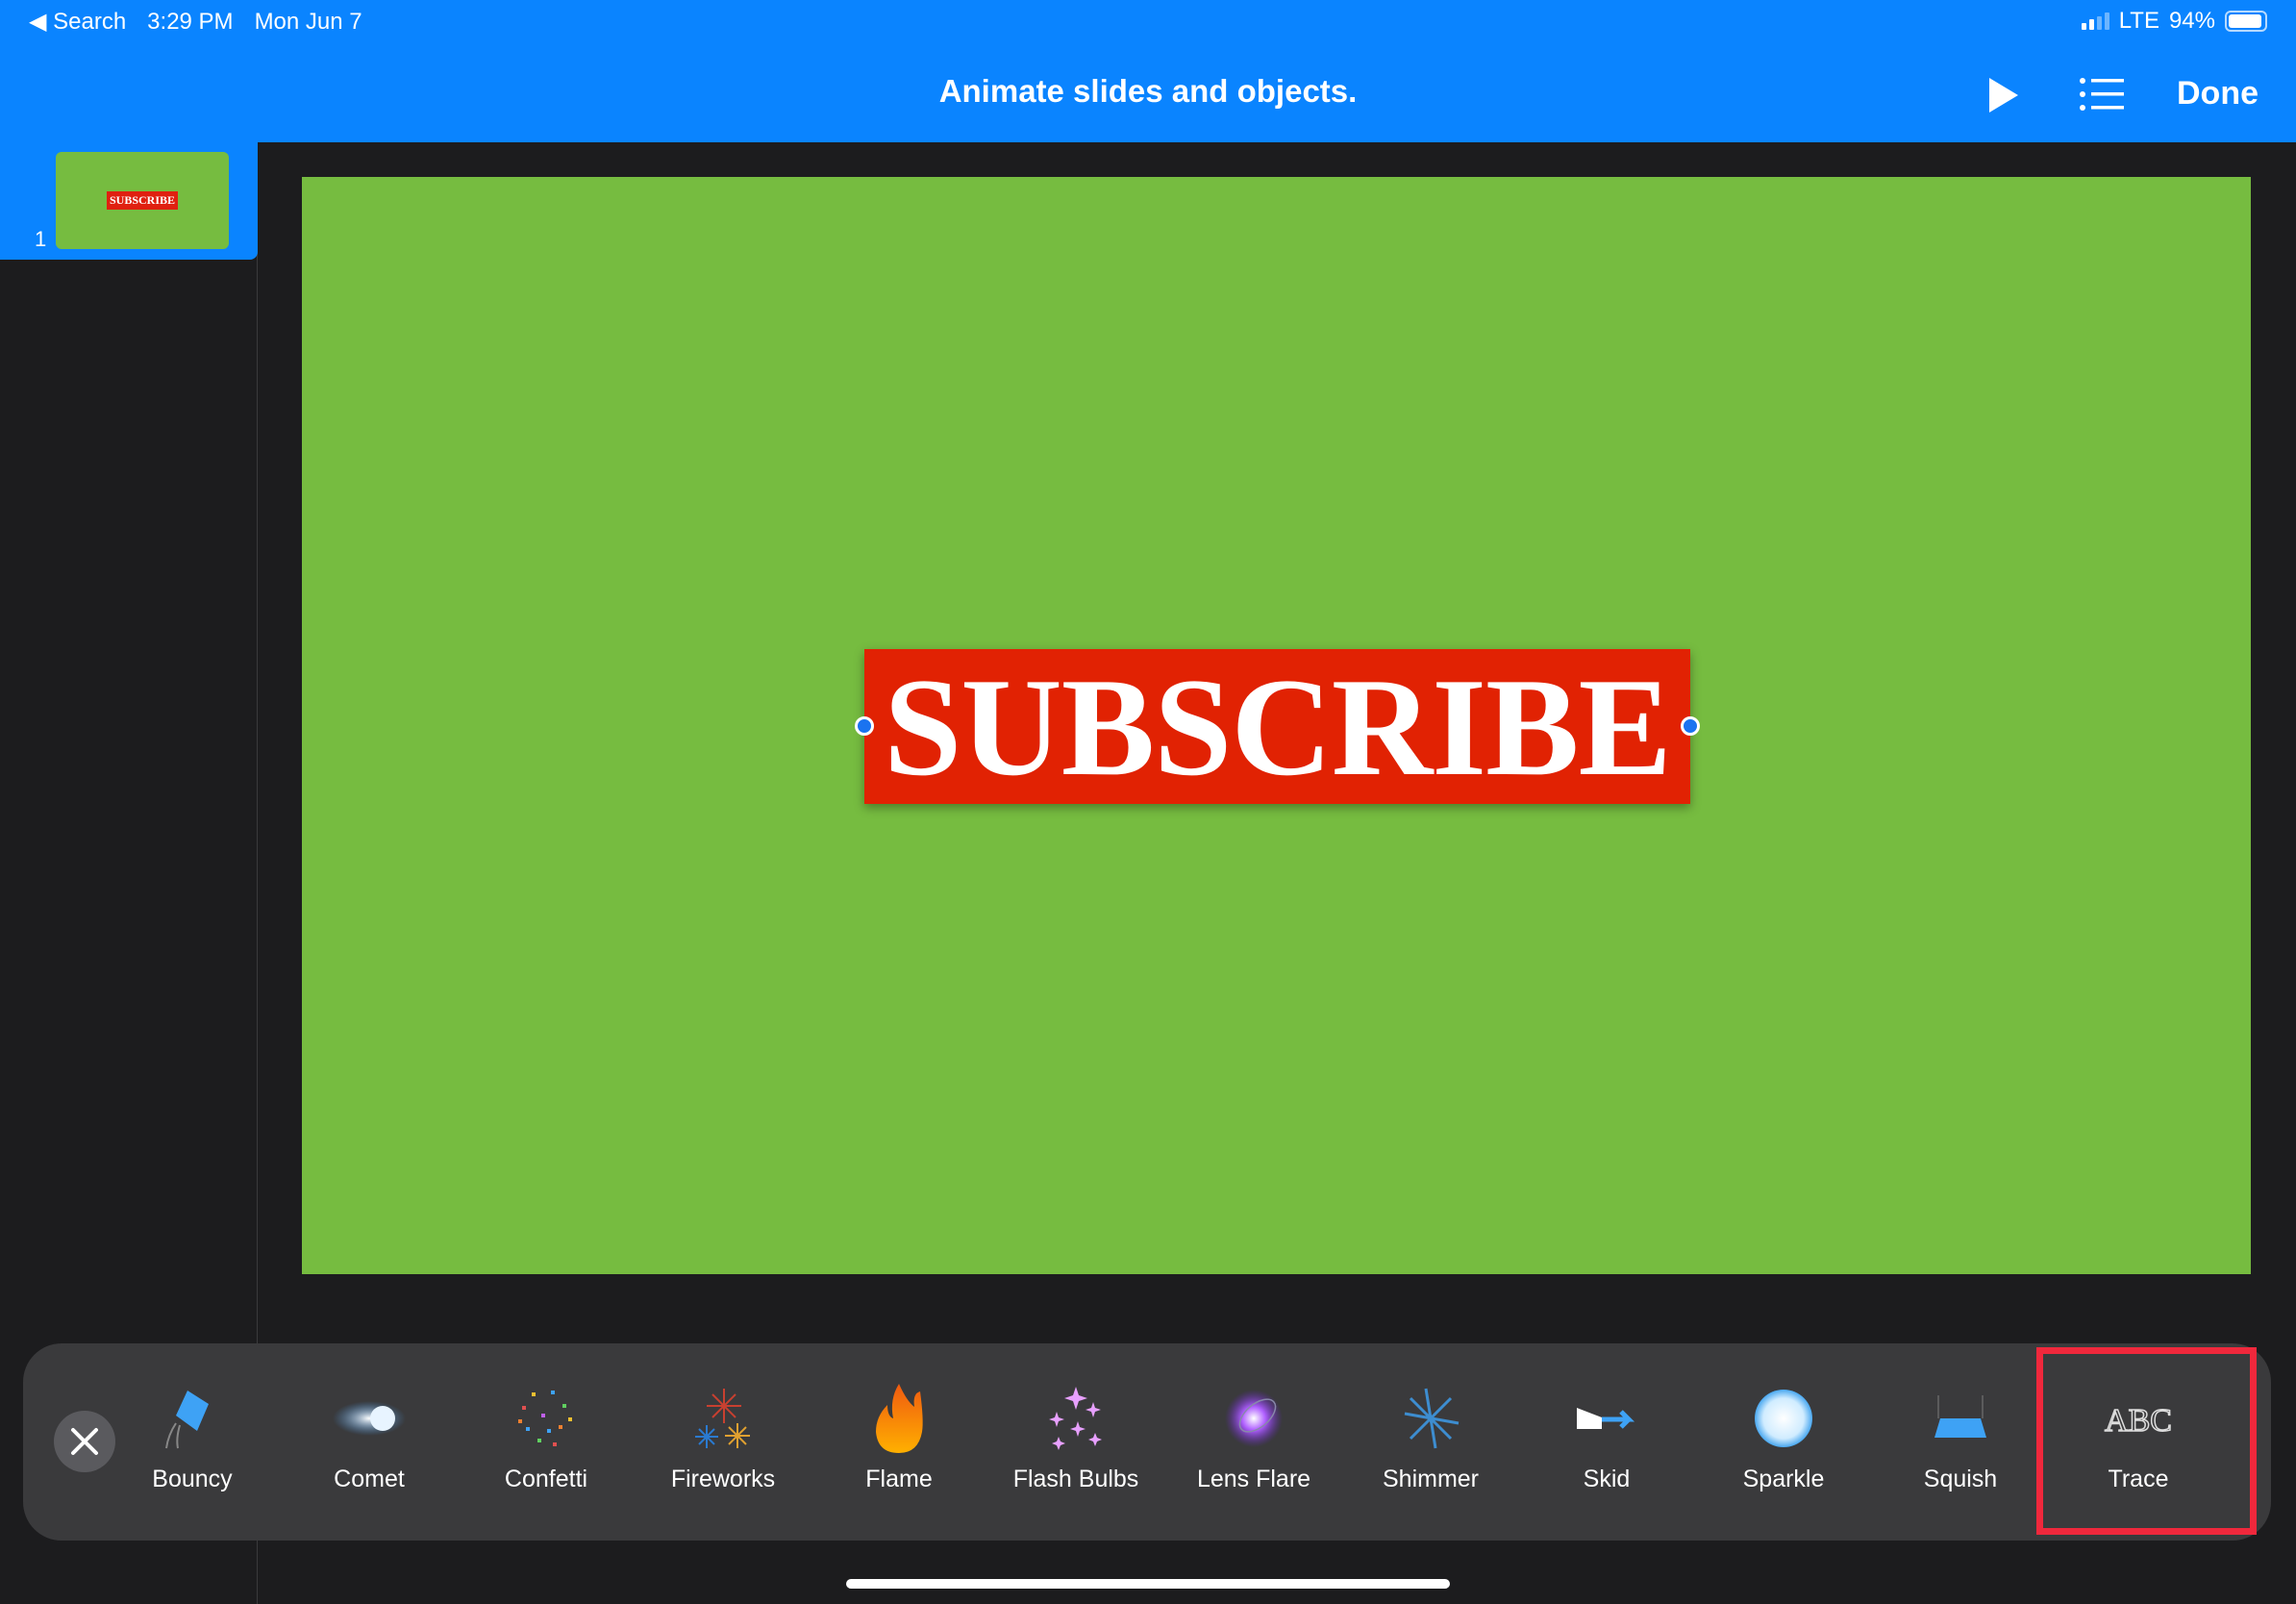  What do you see at coordinates (1783, 1479) in the screenshot?
I see `effect-label: Sparkle` at bounding box center [1783, 1479].